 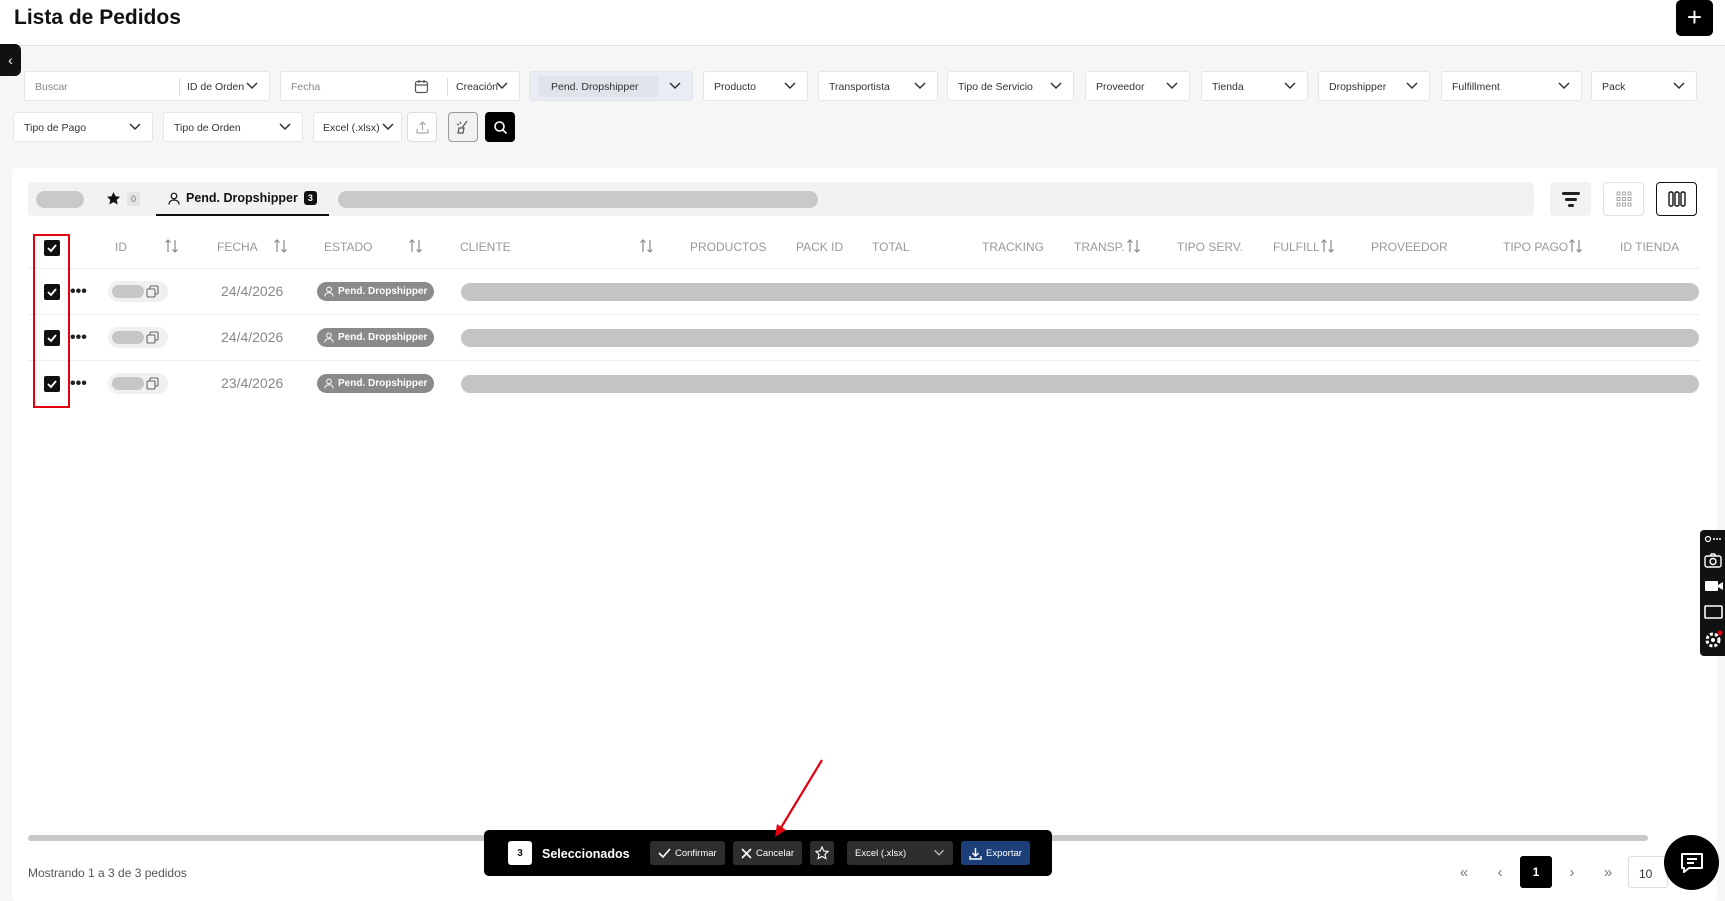 I want to click on column-header-cliente: CLIENTE, so click(x=485, y=247).